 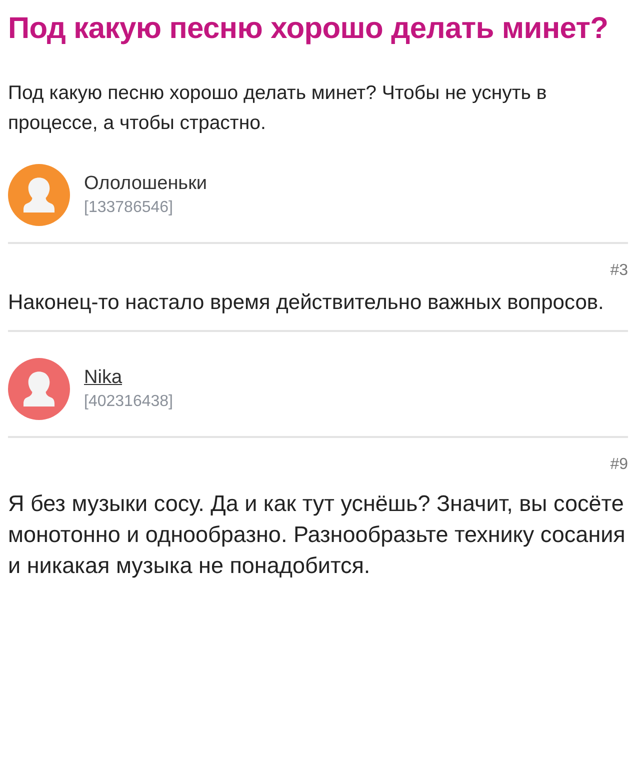 What do you see at coordinates (317, 535) in the screenshot?
I see `answer-text: Я без музыки сосу. Да и как тут уснёшь? Значит, вы сосёте монотонно и однообразно. Разнообразьте технику сосания и никакая музыка не понадобится.` at bounding box center [317, 535].